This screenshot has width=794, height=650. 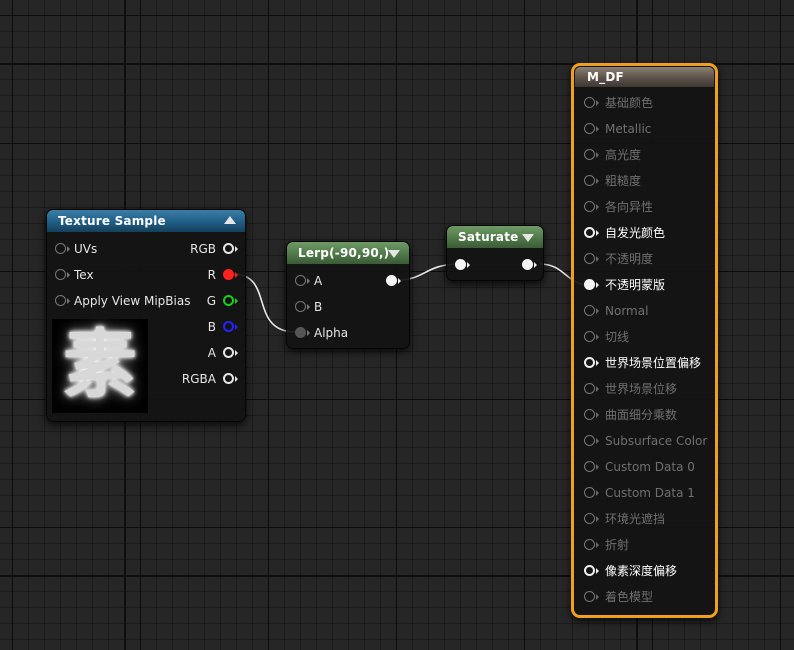 What do you see at coordinates (644, 337) in the screenshot?
I see `material-input-row: 切线` at bounding box center [644, 337].